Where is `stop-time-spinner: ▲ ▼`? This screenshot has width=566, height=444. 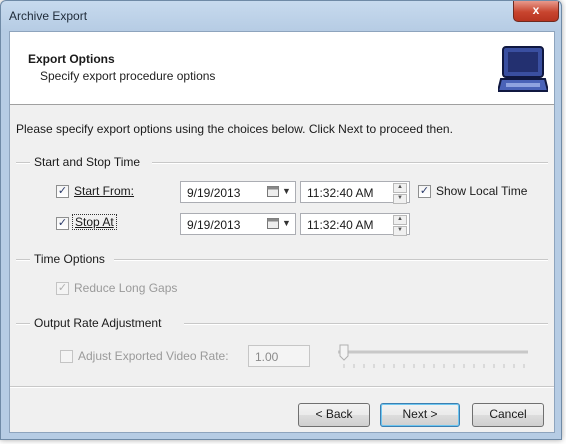 stop-time-spinner: ▲ ▼ is located at coordinates (400, 225).